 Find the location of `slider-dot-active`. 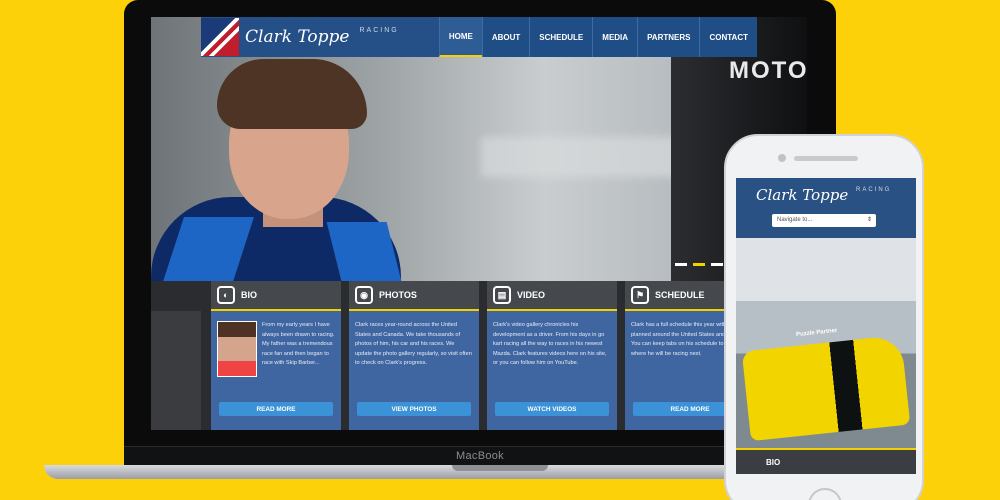

slider-dot-active is located at coordinates (699, 264).